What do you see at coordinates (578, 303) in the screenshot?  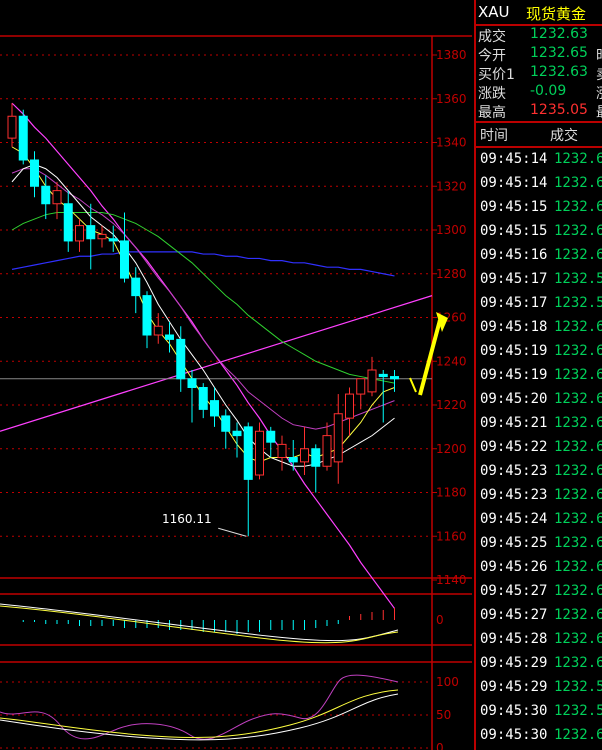 I see `tick-price: 1232.59` at bounding box center [578, 303].